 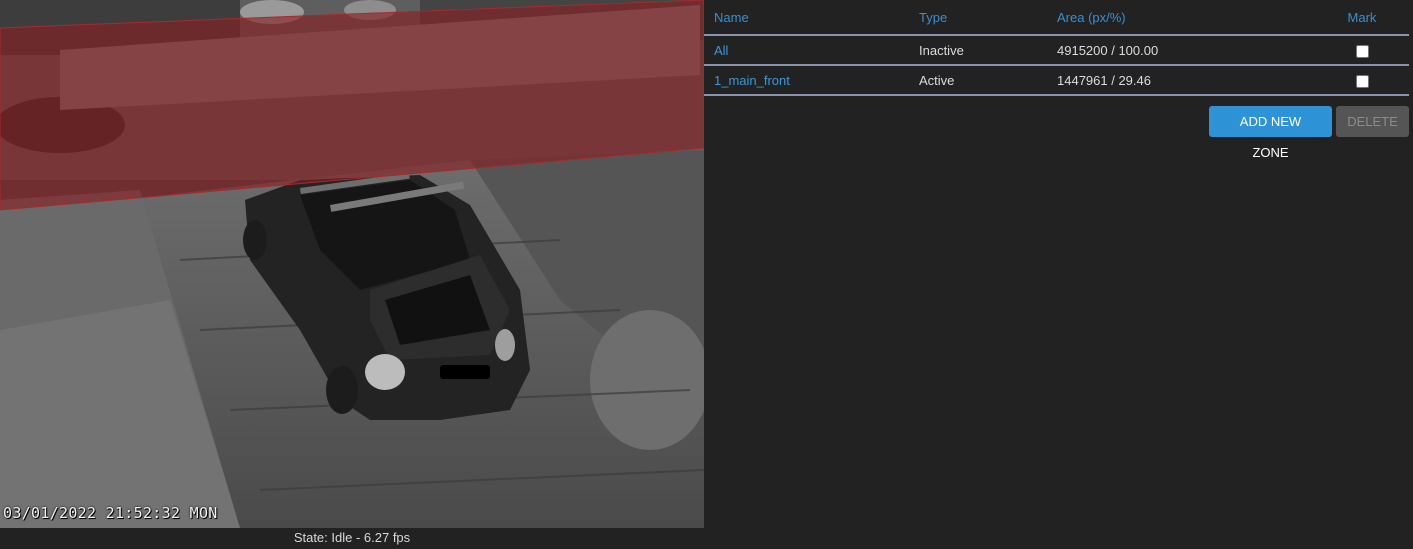 I want to click on zone-name-link: All, so click(x=806, y=50).